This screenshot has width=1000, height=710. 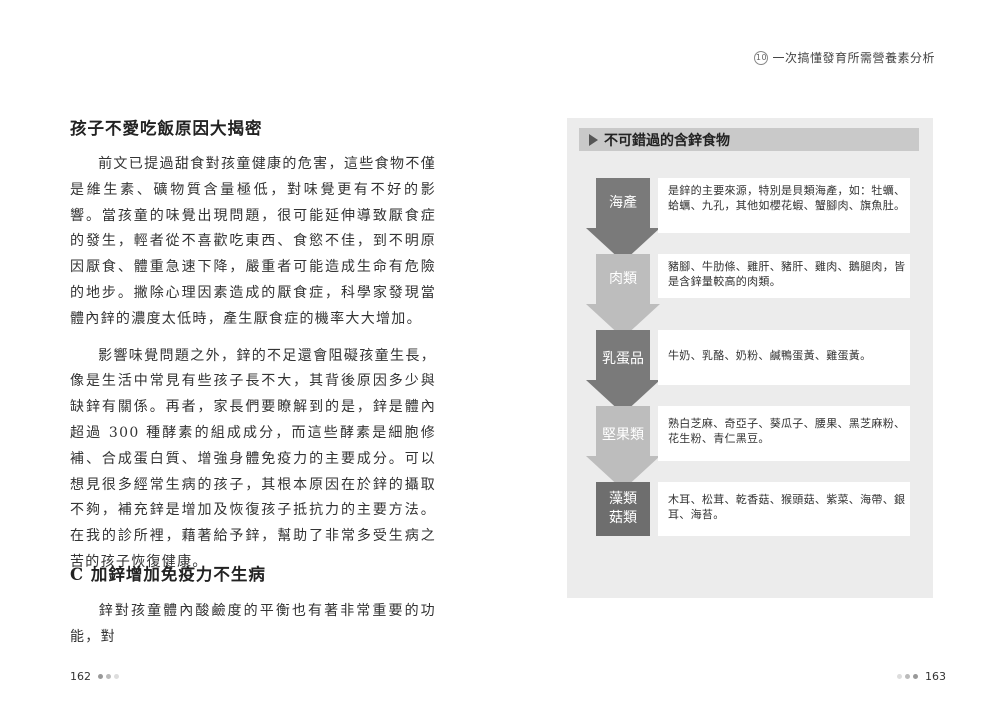 What do you see at coordinates (166, 128) in the screenshot?
I see `section-heading: 孩子不愛吃飯原因大揭密` at bounding box center [166, 128].